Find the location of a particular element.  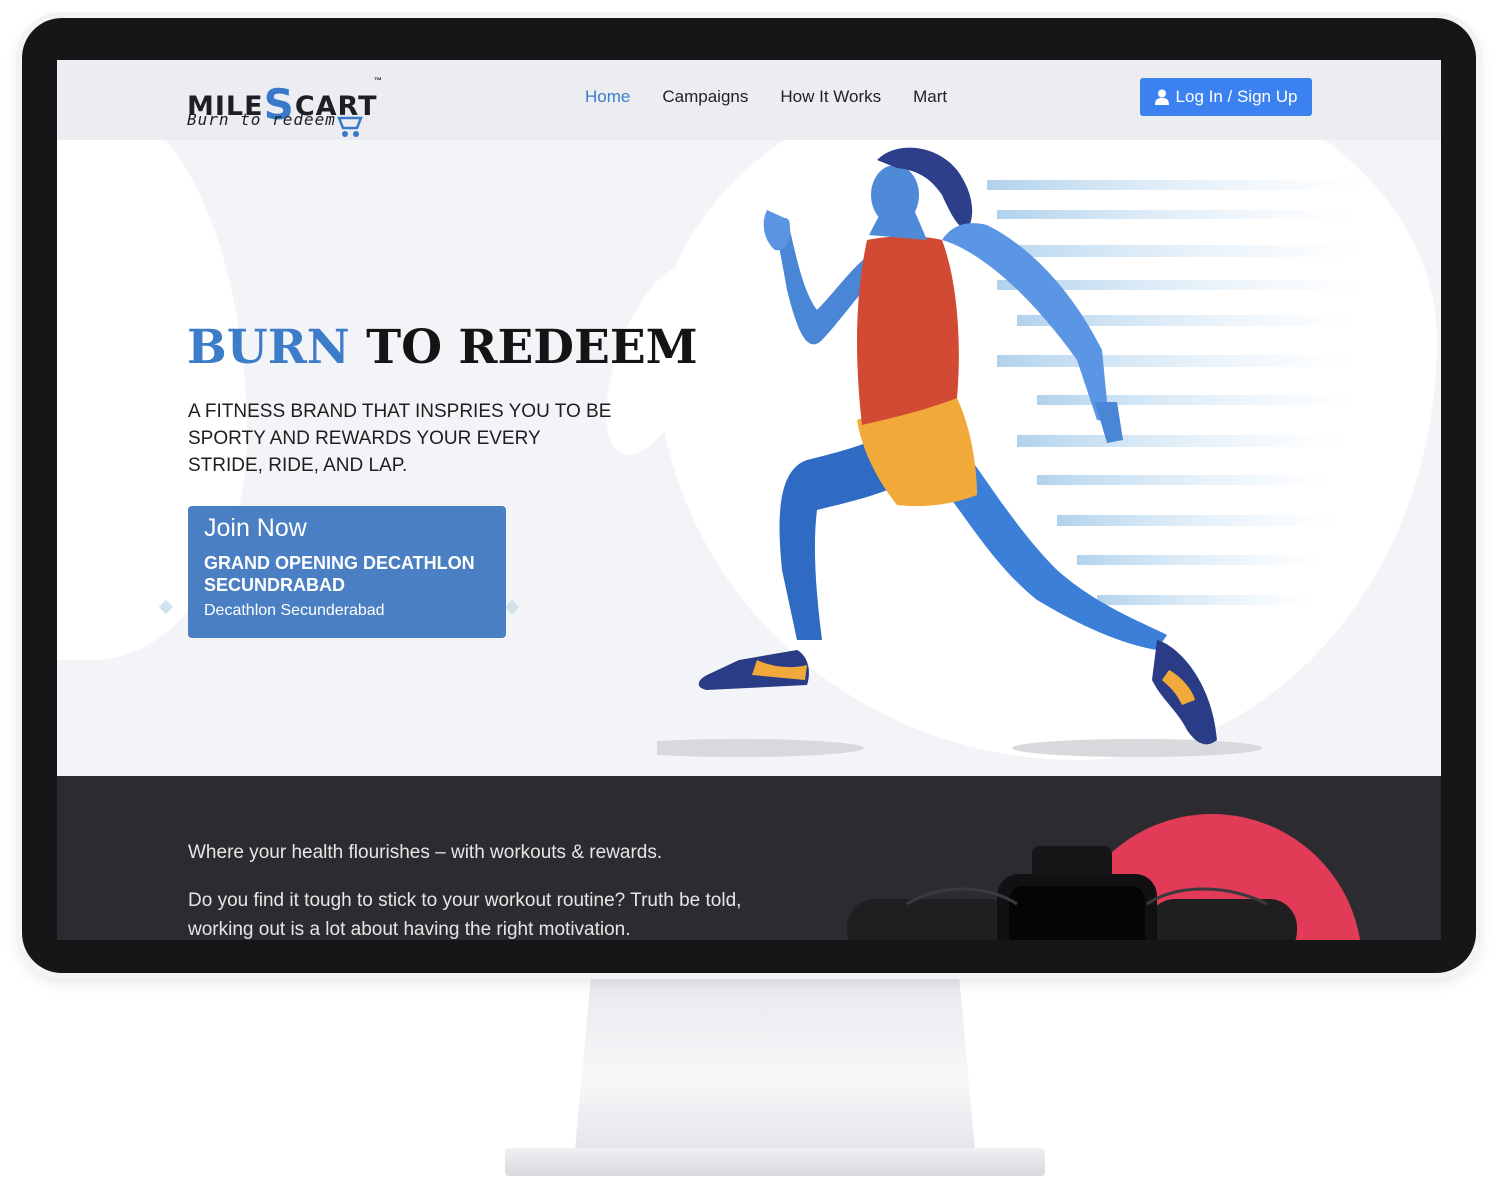

nav-link-home: Home is located at coordinates (607, 97).